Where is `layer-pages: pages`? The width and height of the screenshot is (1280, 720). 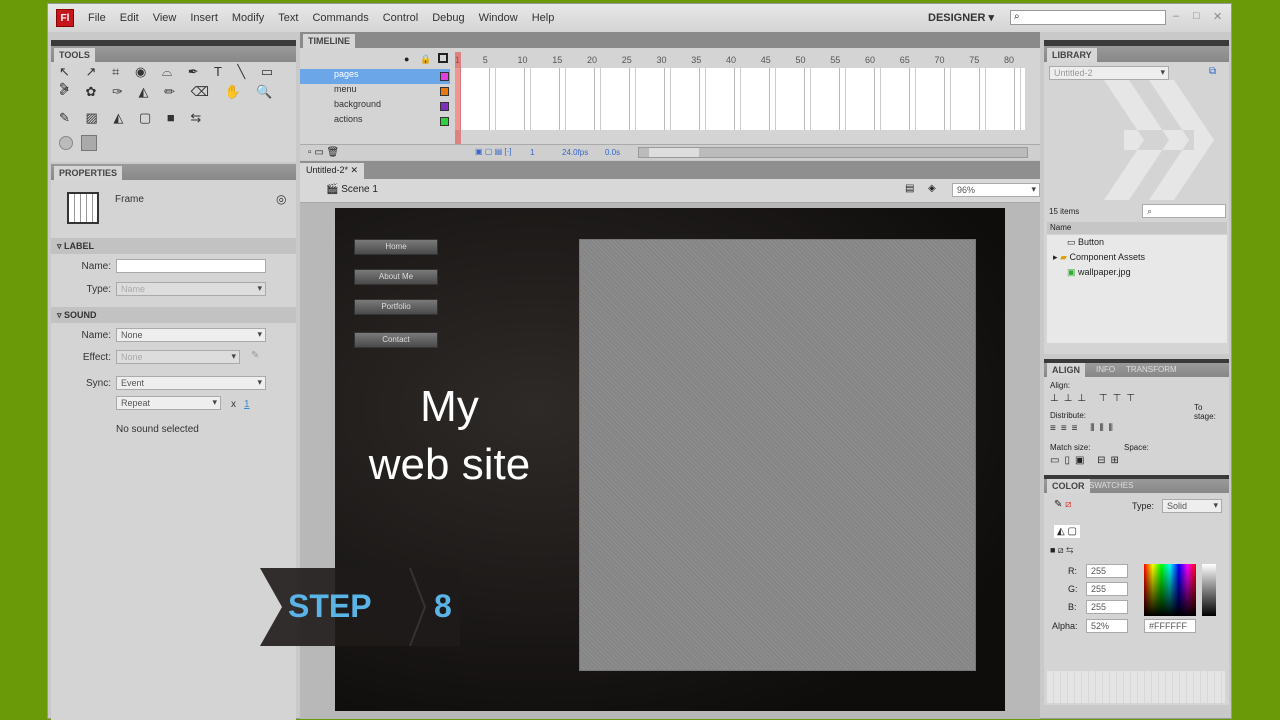
layer-pages: pages is located at coordinates (375, 76).